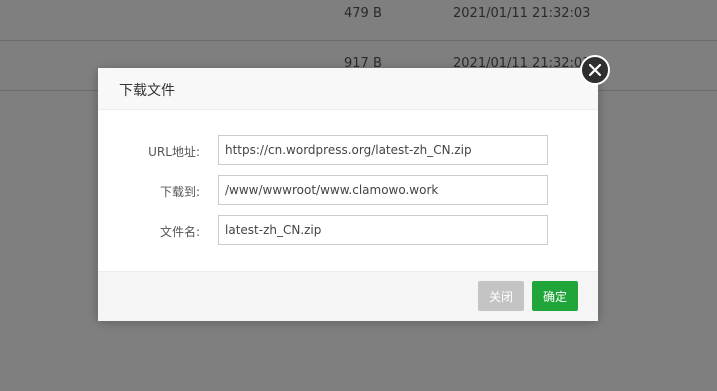 This screenshot has height=391, width=717. Describe the element at coordinates (179, 232) in the screenshot. I see `filename-label: 文件名:` at that location.